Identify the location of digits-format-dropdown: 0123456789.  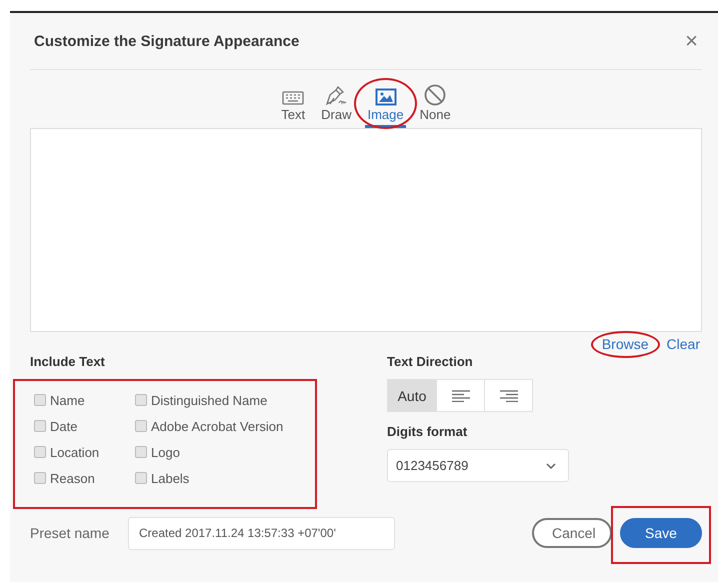
(478, 465).